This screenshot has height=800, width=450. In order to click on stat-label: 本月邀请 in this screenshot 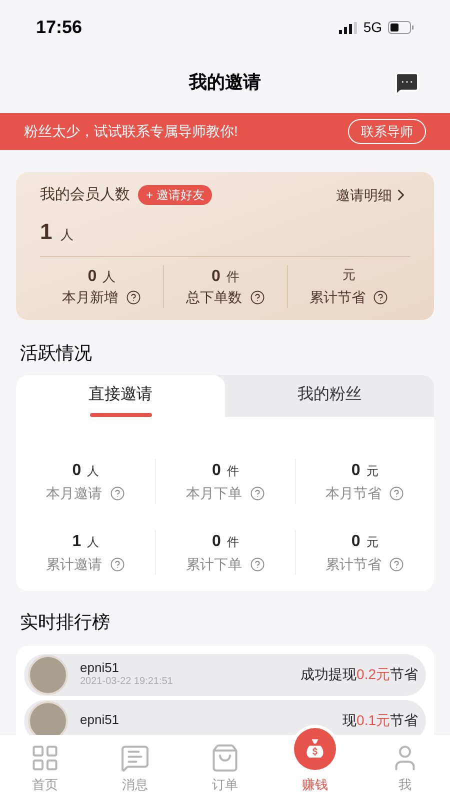, I will do `click(74, 493)`.